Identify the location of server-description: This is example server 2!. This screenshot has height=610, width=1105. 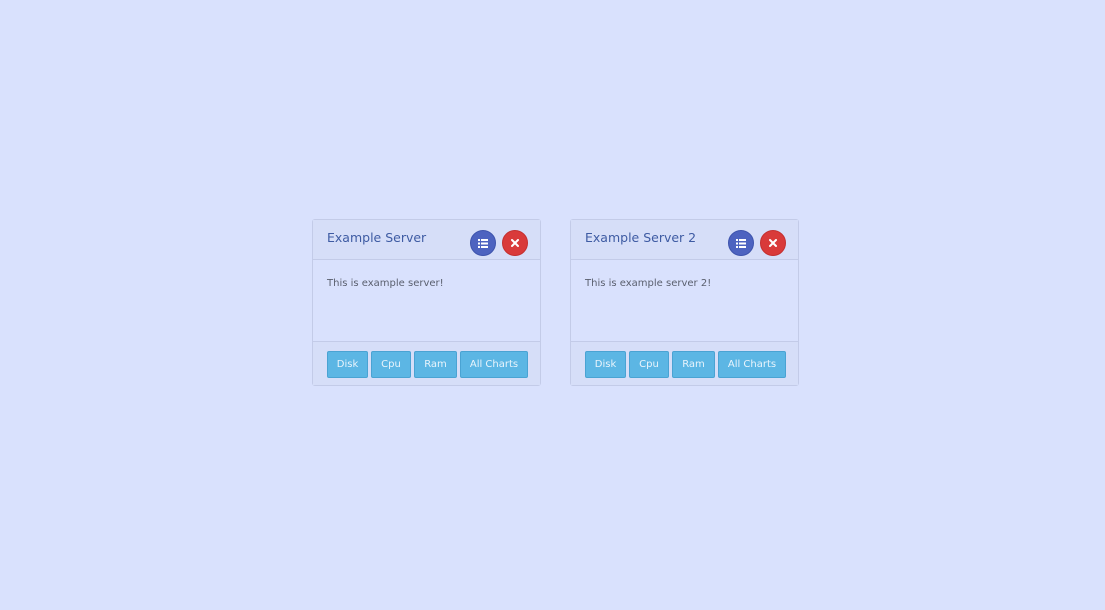
(648, 283).